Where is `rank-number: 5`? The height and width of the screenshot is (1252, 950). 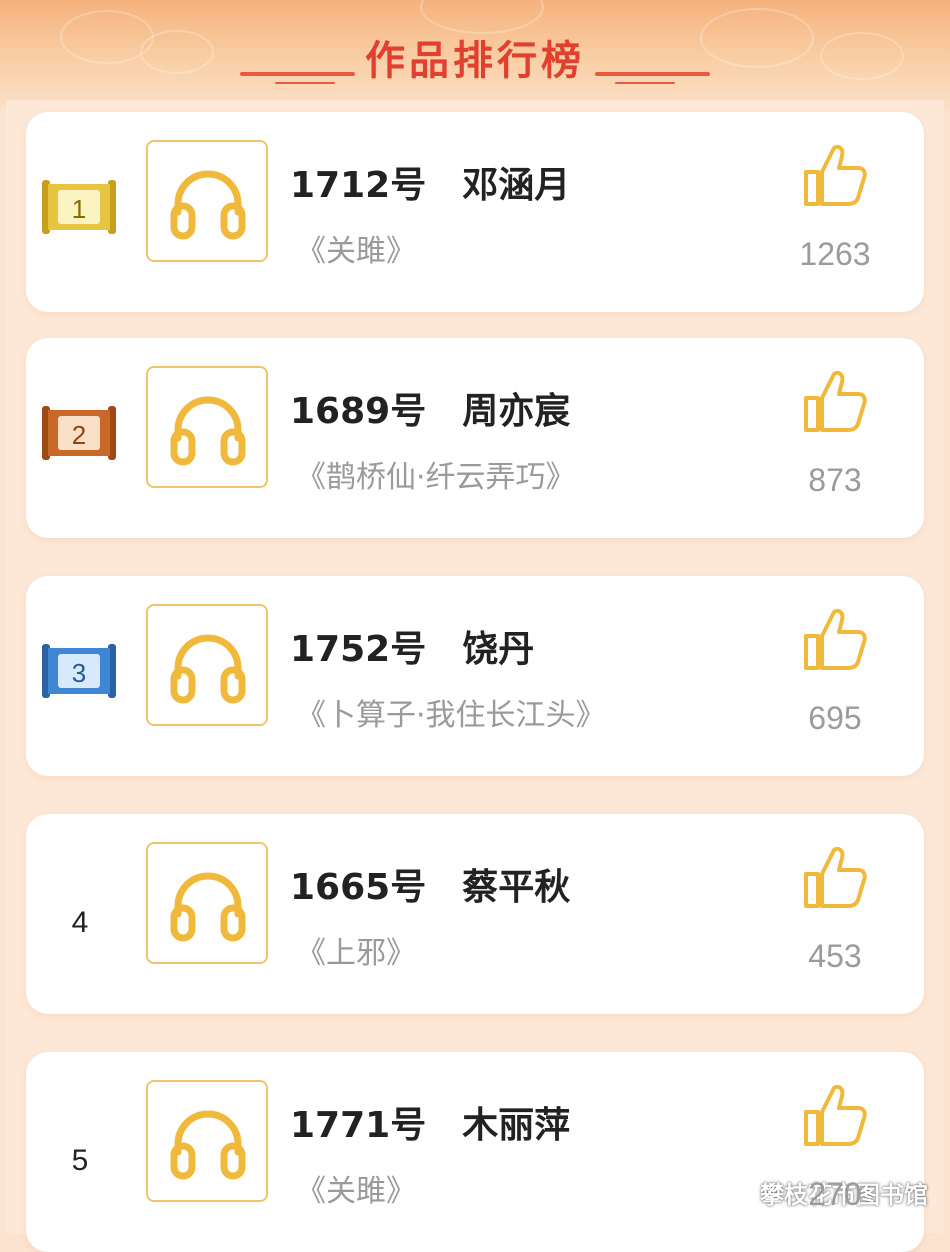
rank-number: 5 is located at coordinates (80, 1160).